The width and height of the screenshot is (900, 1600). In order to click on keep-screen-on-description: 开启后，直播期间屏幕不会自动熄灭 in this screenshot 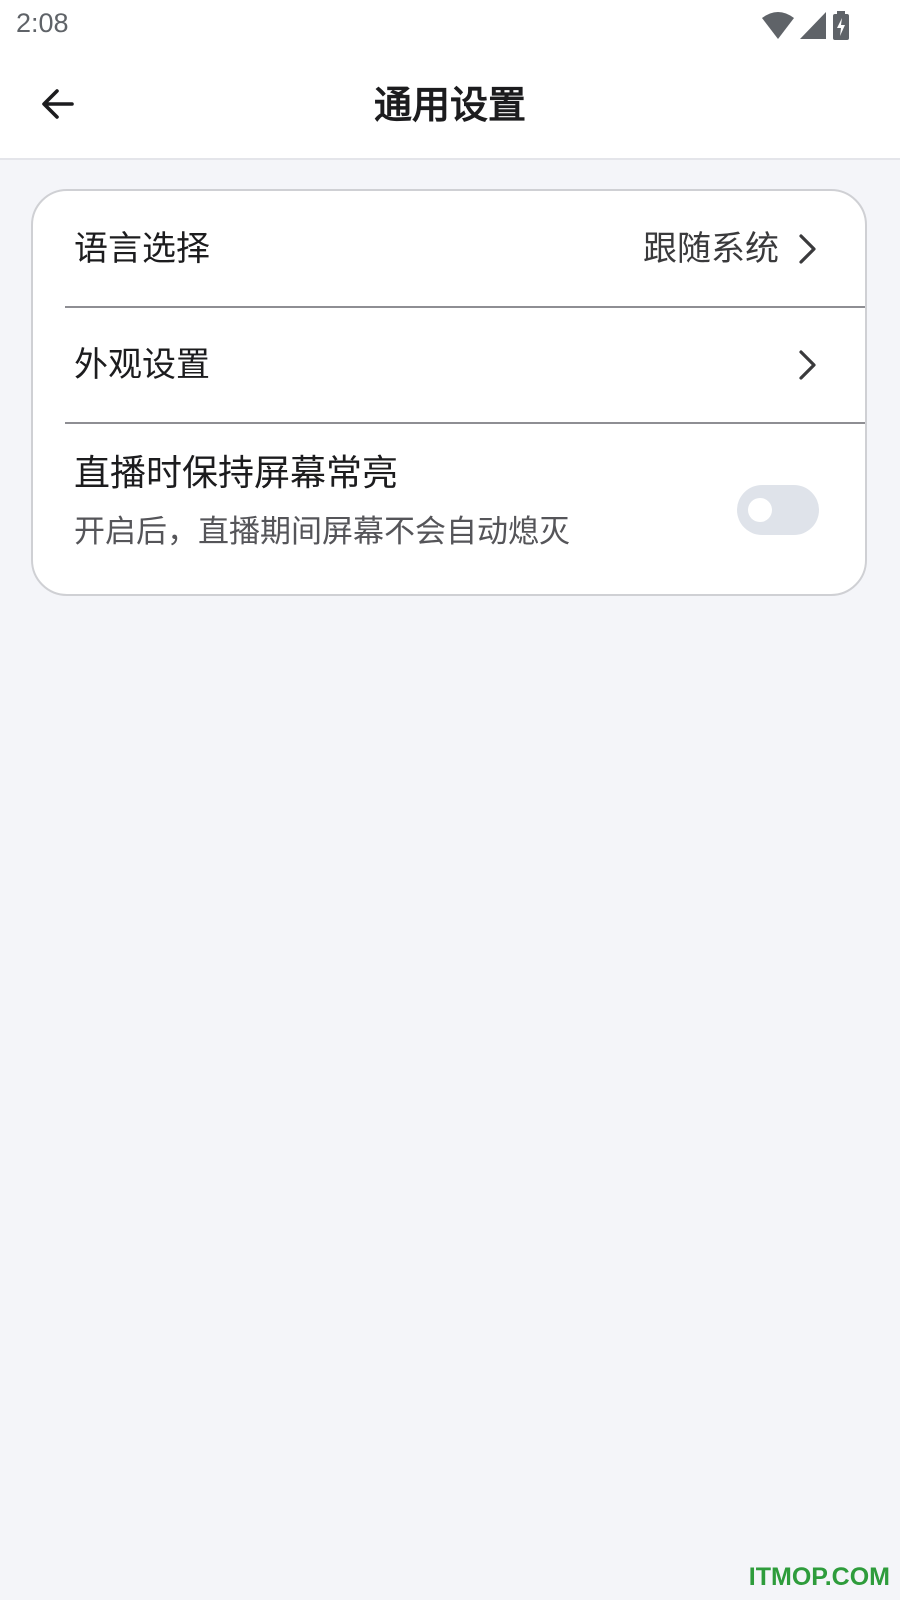, I will do `click(322, 532)`.